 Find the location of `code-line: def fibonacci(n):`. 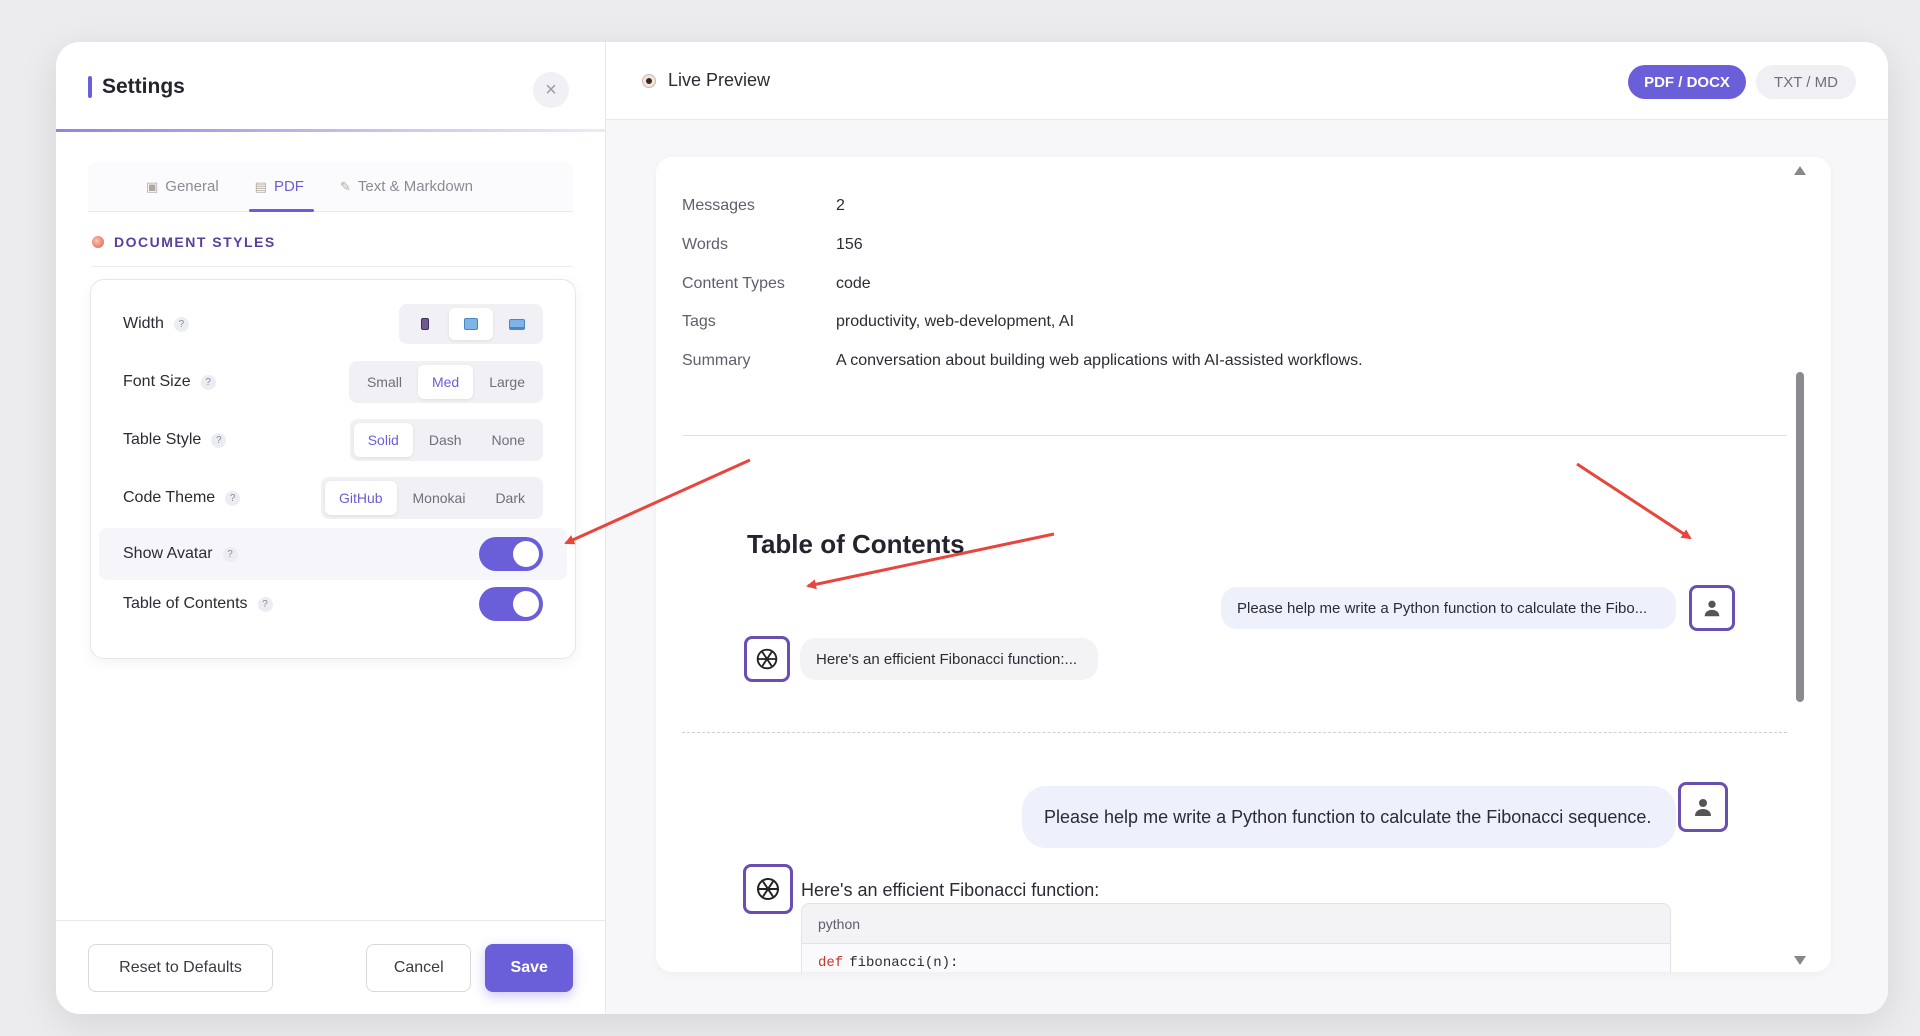

code-line: def fibonacci(n): is located at coordinates (1236, 962).